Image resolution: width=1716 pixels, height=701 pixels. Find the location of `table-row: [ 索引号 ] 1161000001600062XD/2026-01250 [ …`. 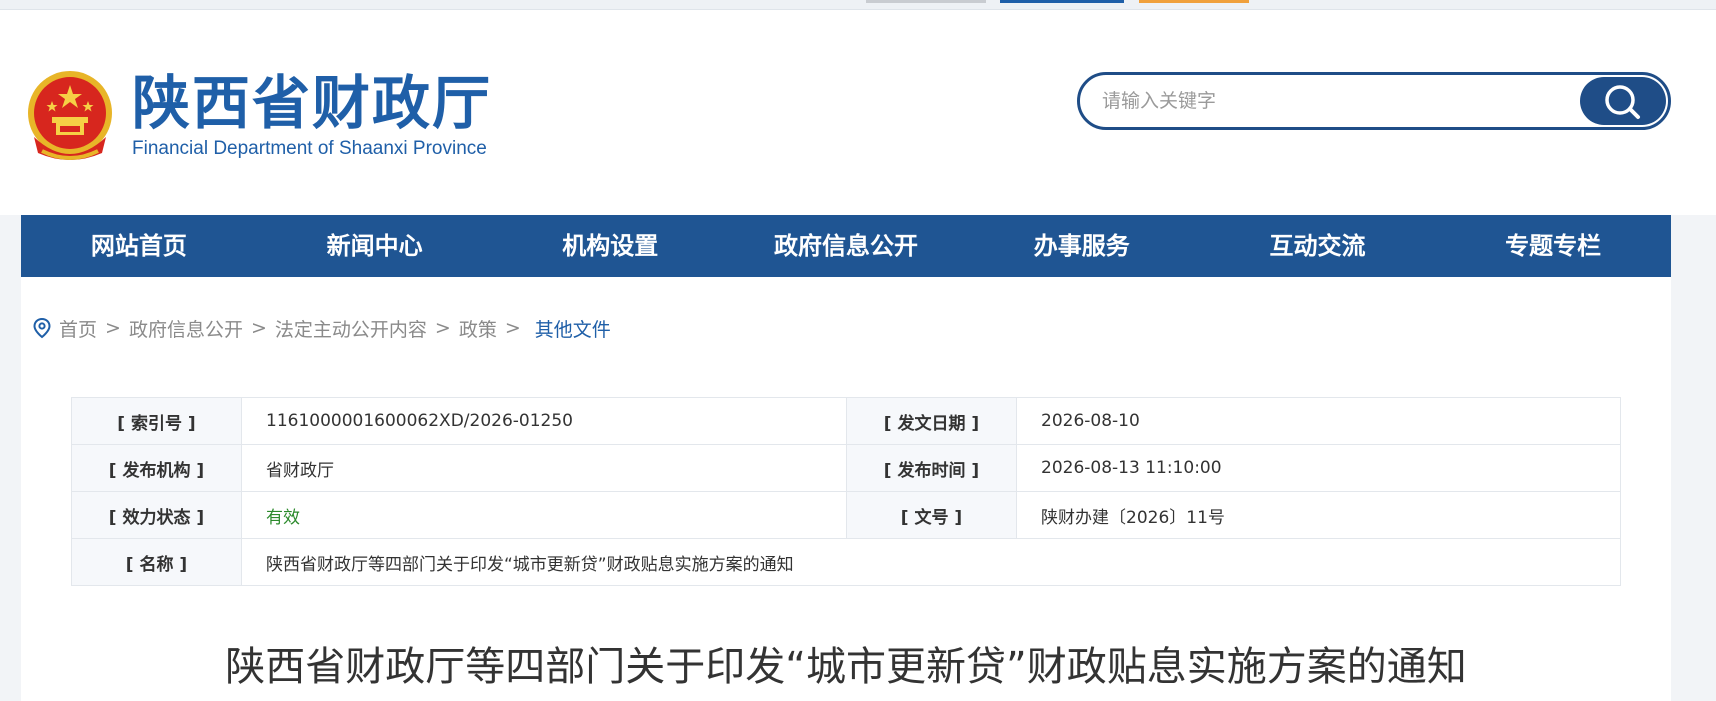

table-row: [ 索引号 ] 1161000001600062XD/2026-01250 [ … is located at coordinates (846, 421).